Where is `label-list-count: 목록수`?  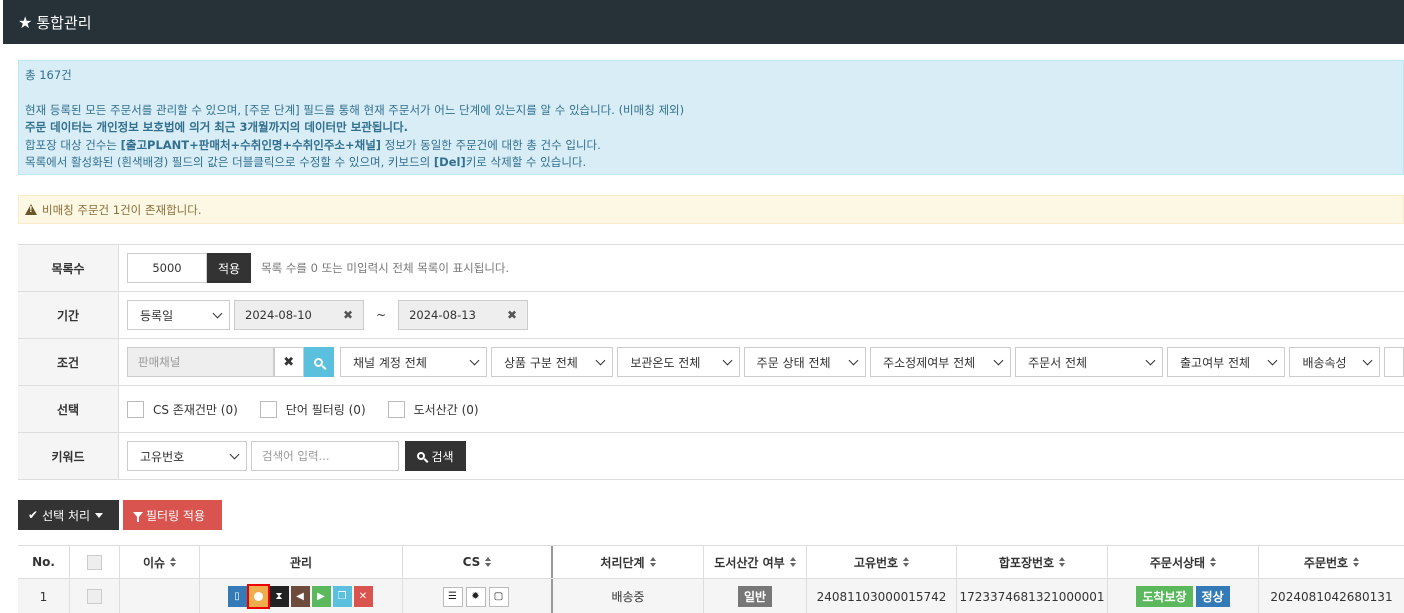
label-list-count: 목록수 is located at coordinates (68, 268).